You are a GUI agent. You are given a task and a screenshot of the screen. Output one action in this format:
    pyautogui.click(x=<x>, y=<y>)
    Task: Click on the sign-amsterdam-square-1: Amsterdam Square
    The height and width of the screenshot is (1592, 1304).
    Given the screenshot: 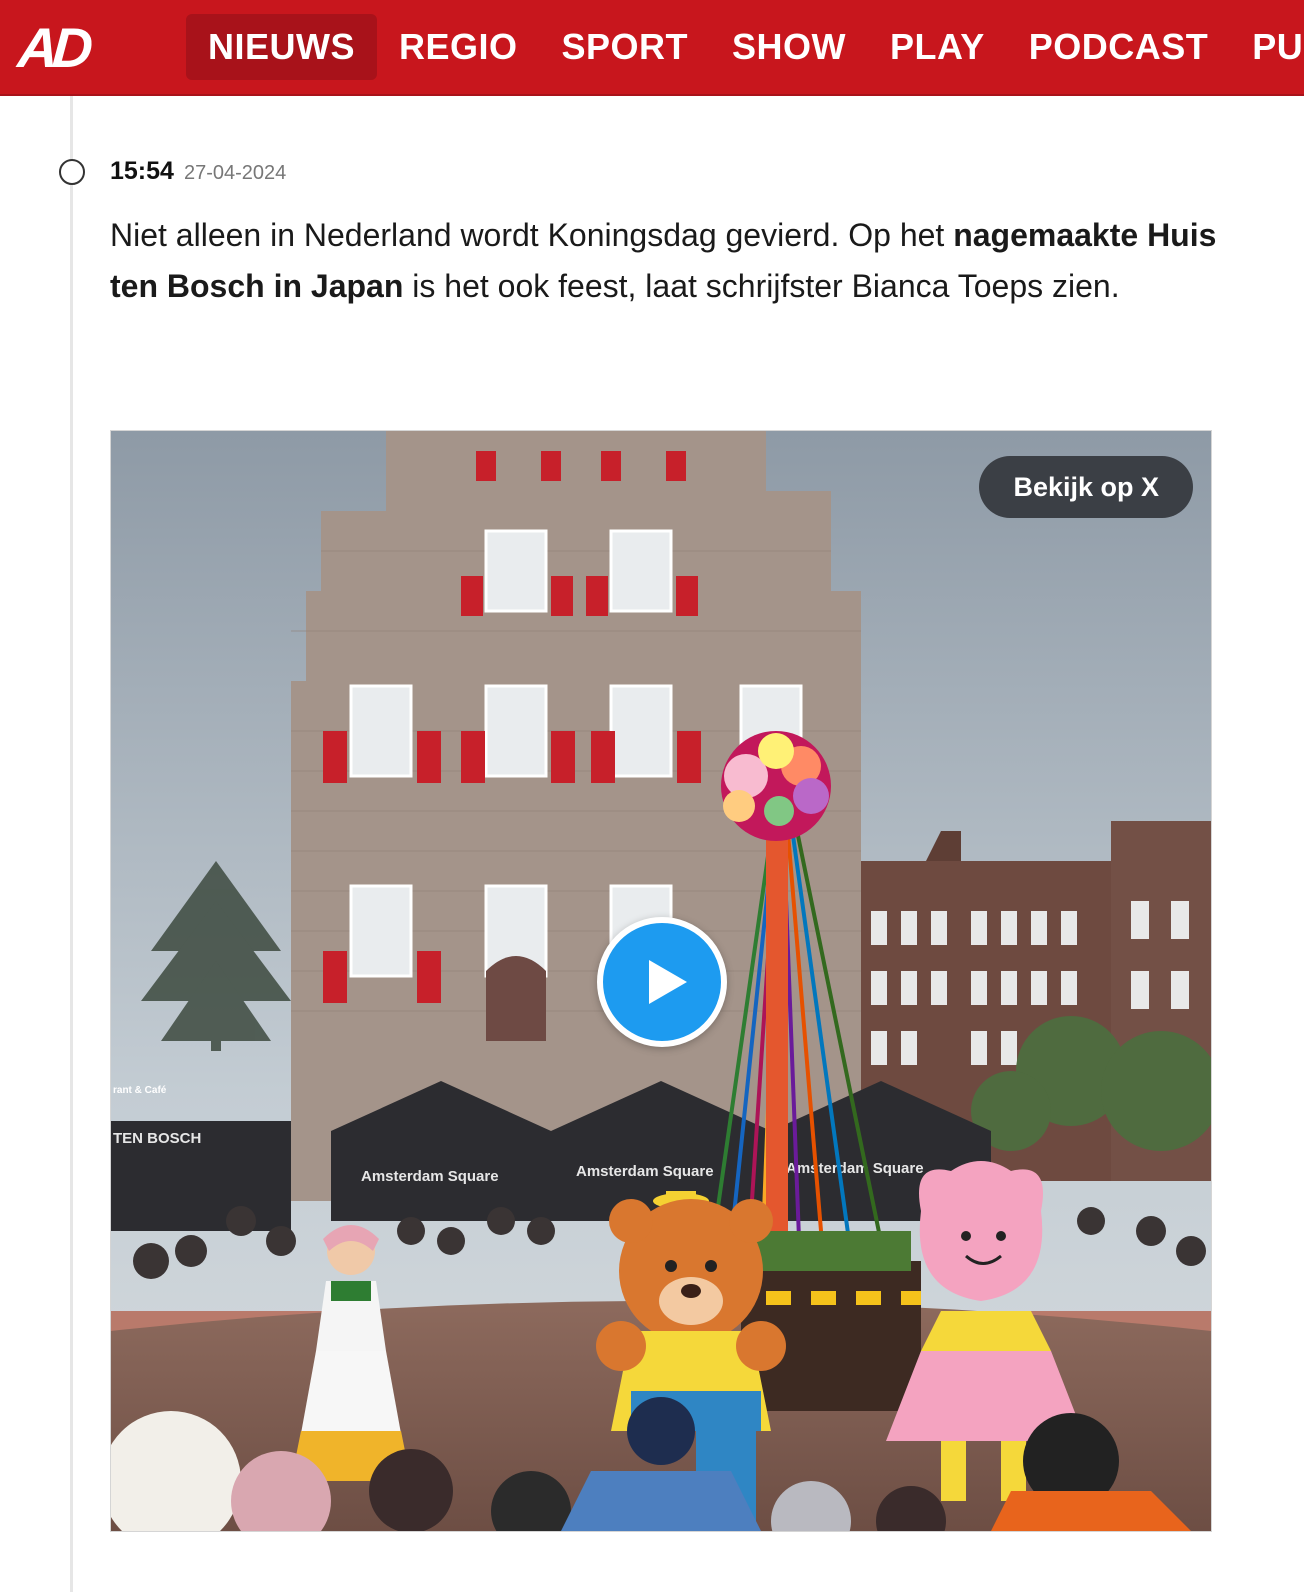 What is the action you would take?
    pyautogui.click(x=430, y=1176)
    